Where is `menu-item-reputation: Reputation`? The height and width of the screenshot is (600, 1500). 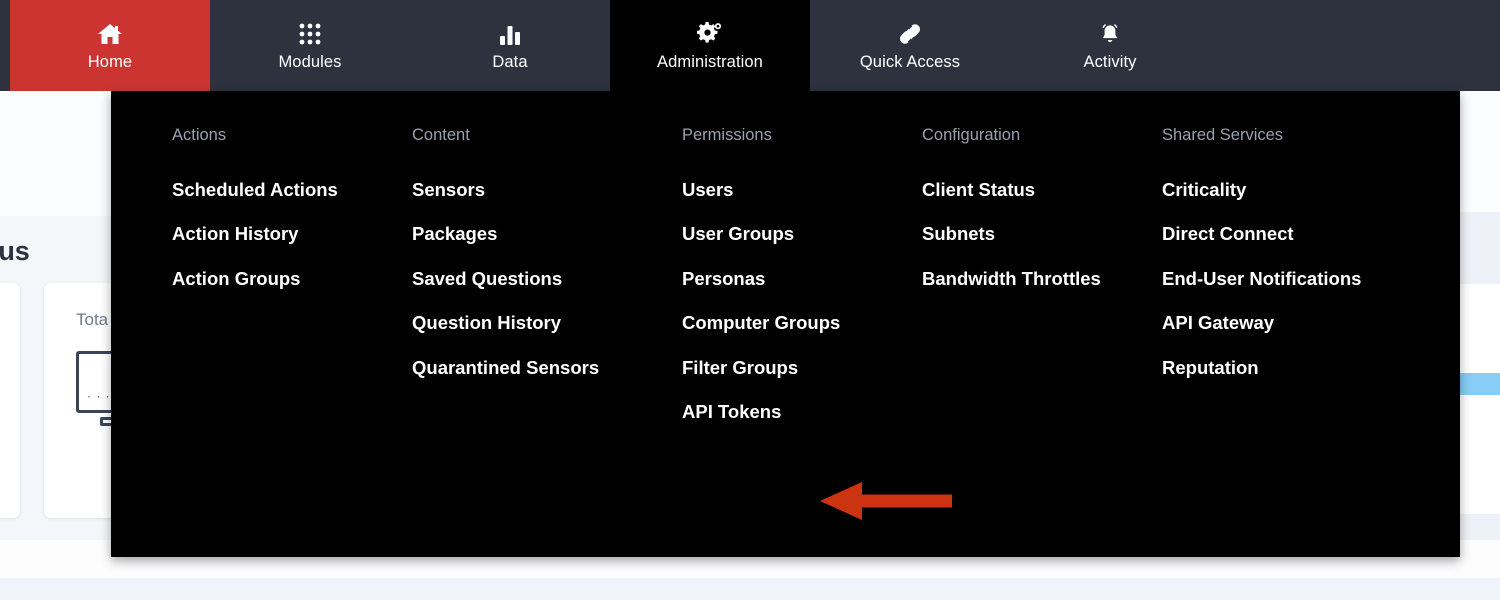 menu-item-reputation: Reputation is located at coordinates (1210, 368).